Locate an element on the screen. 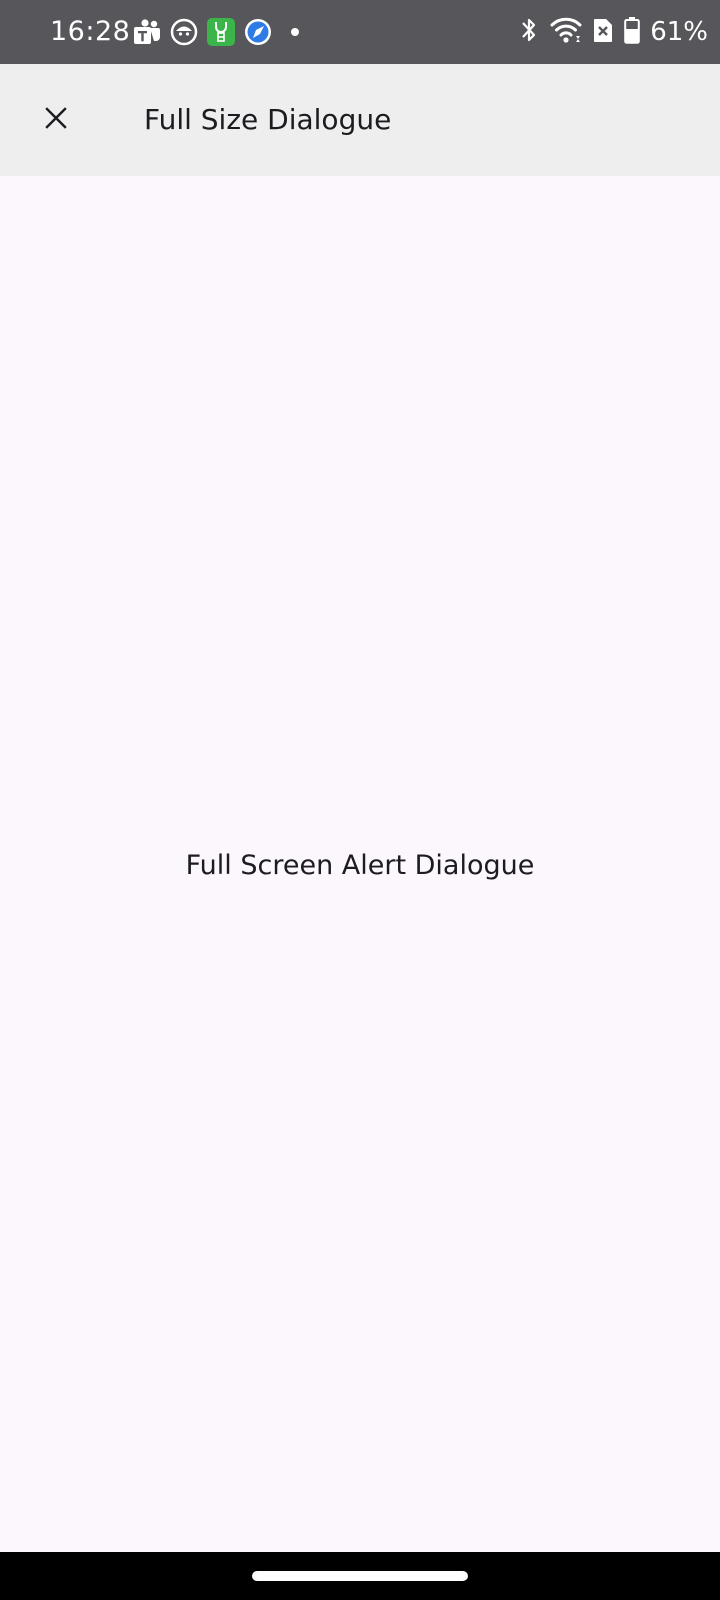 This screenshot has width=720, height=1600. close-button is located at coordinates (56, 120).